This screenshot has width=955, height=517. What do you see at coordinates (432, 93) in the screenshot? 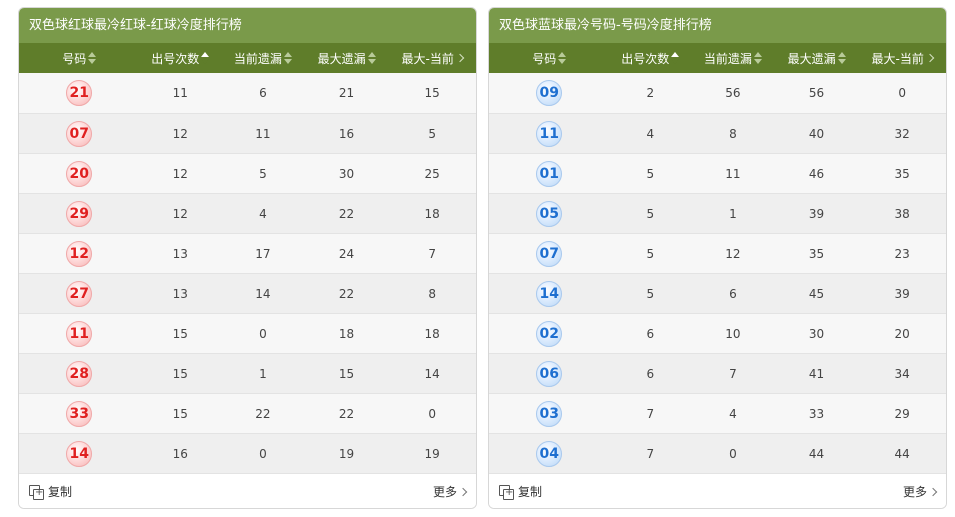
I see `diff-cell: 15` at bounding box center [432, 93].